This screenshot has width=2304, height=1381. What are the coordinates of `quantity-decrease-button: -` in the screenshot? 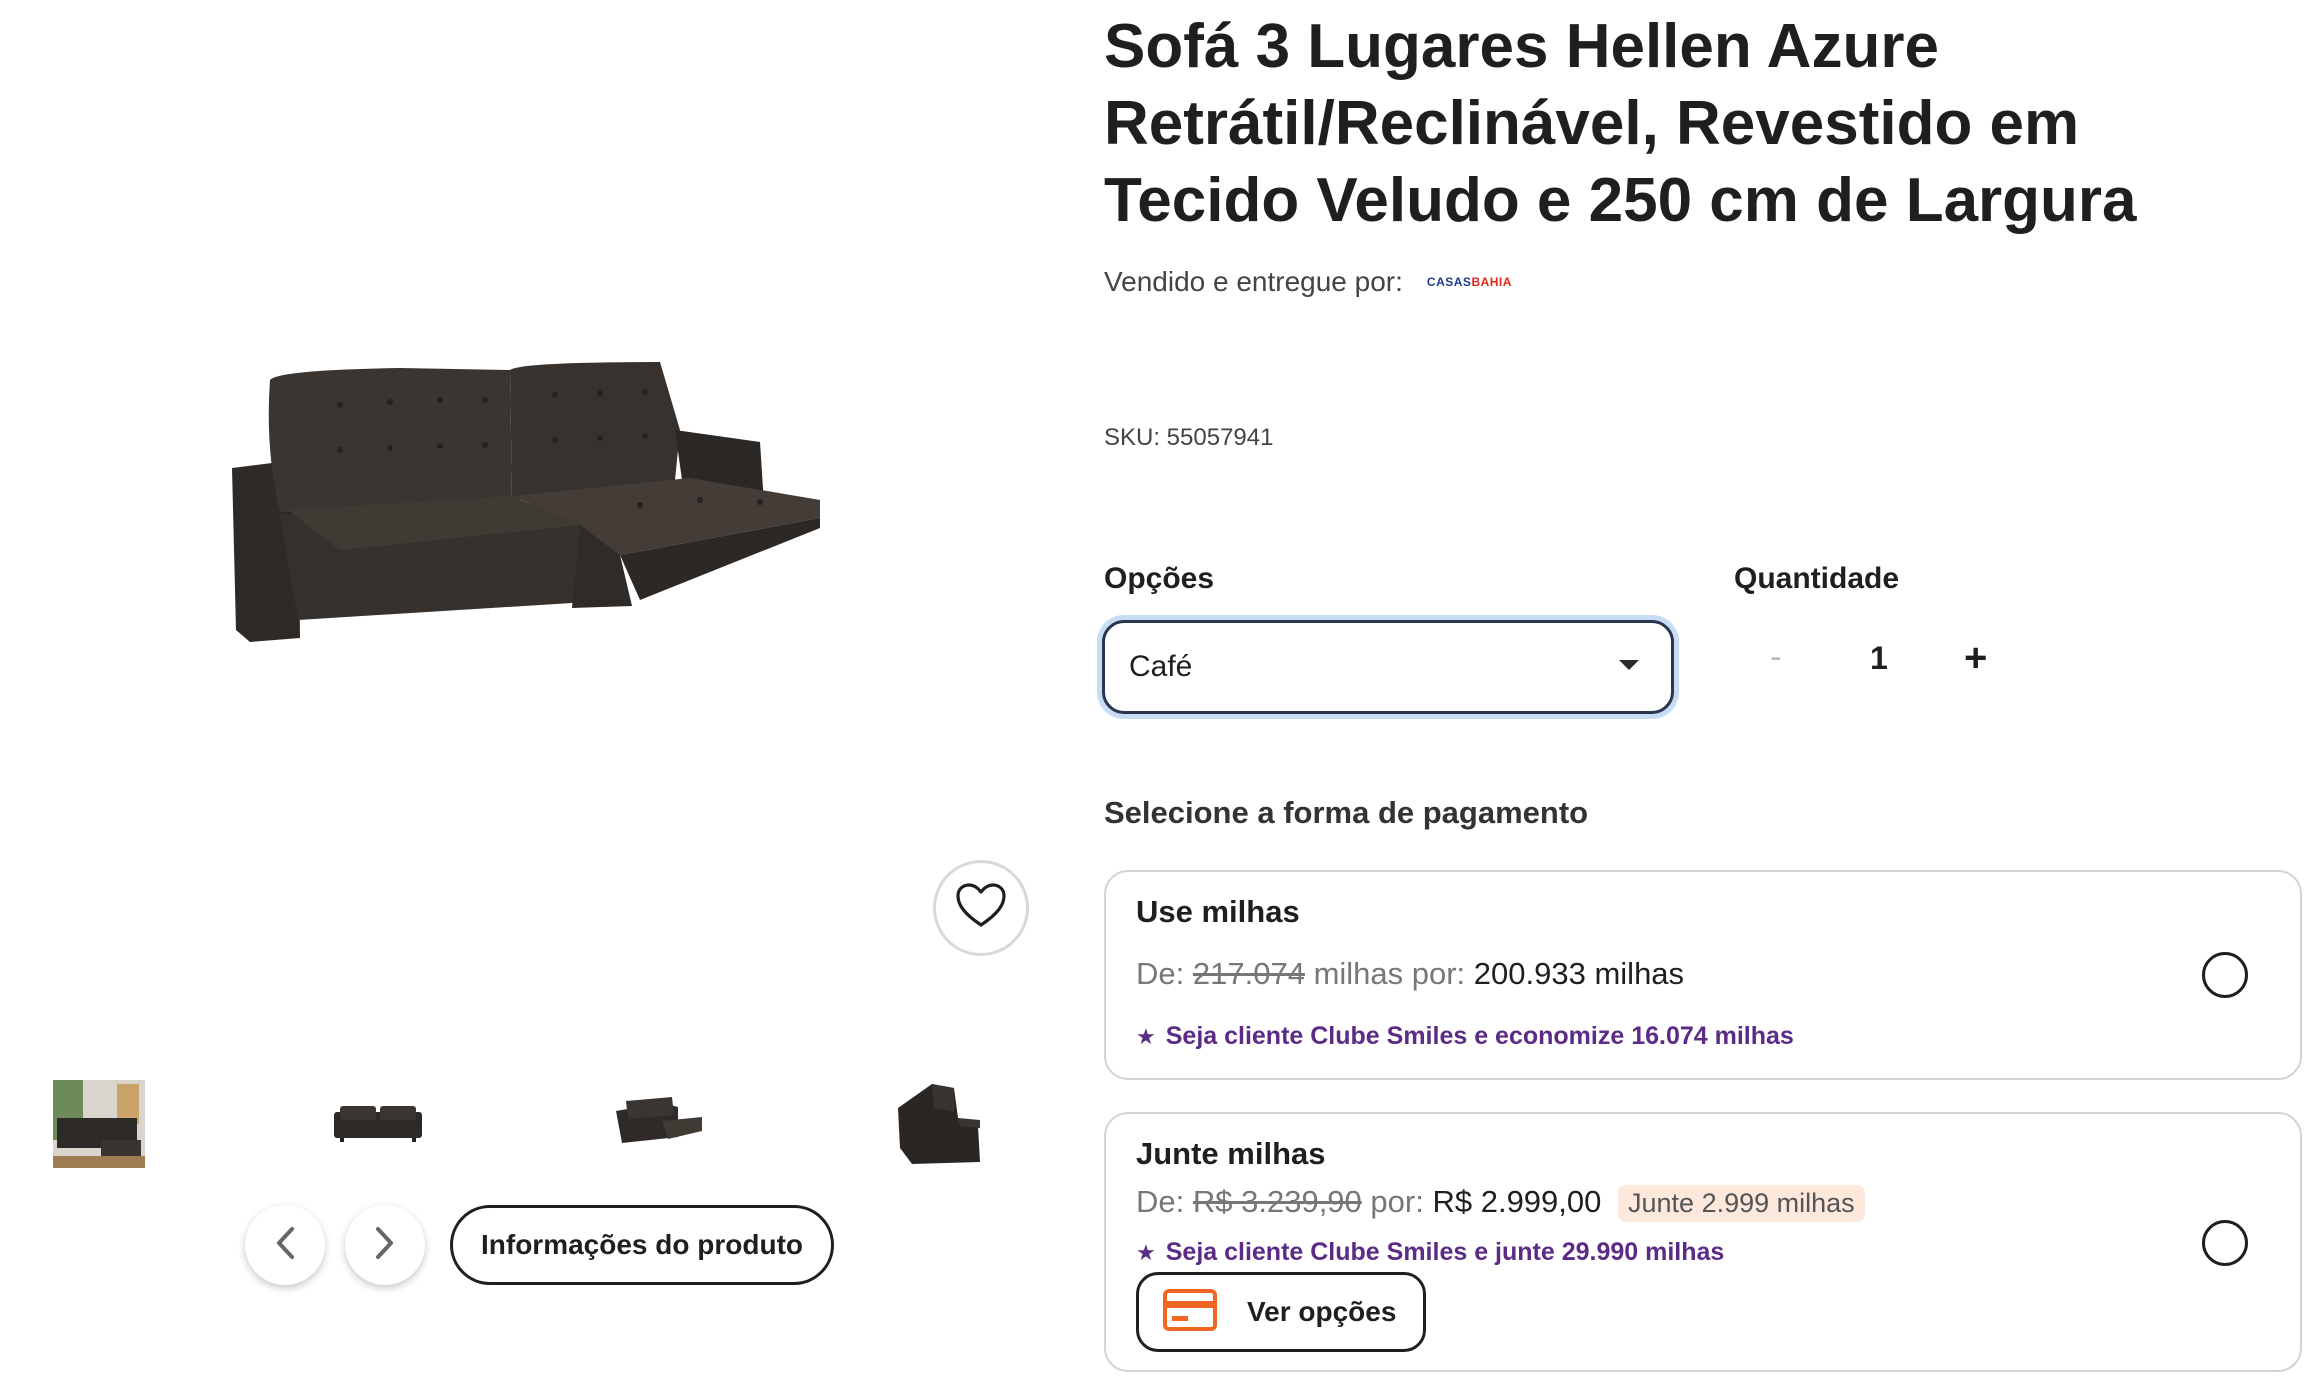 It's located at (1775, 657).